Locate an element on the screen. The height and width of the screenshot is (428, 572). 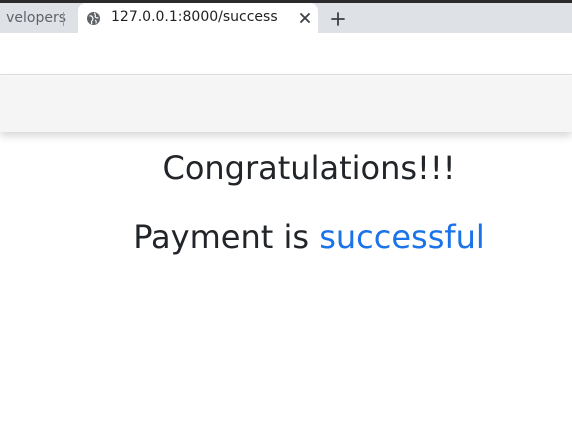
browser-toolbar is located at coordinates (286, 53).